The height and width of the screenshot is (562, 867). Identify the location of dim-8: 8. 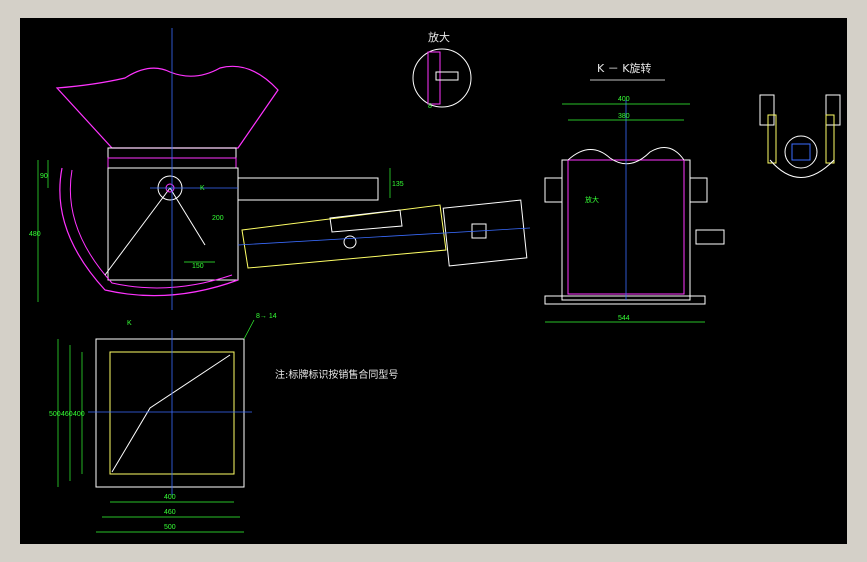
(430, 106).